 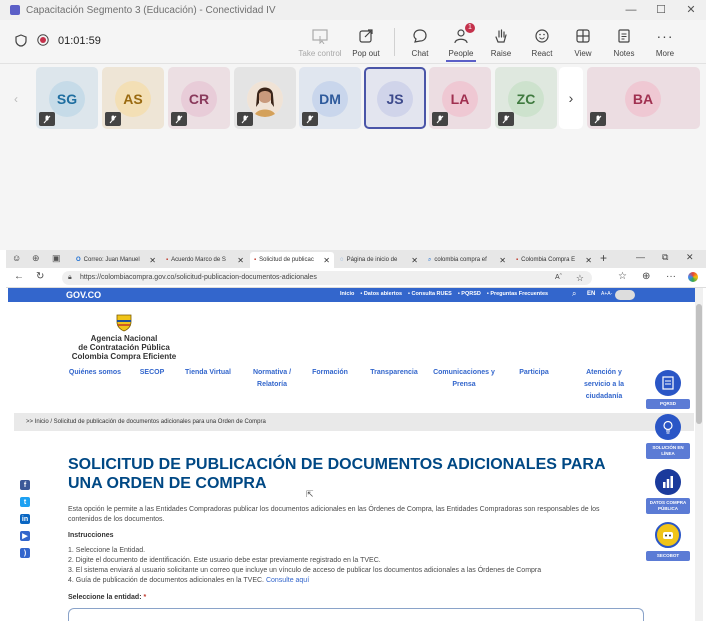 I want to click on top-link-consulta-rues: • Consulta RUES, so click(x=430, y=294).